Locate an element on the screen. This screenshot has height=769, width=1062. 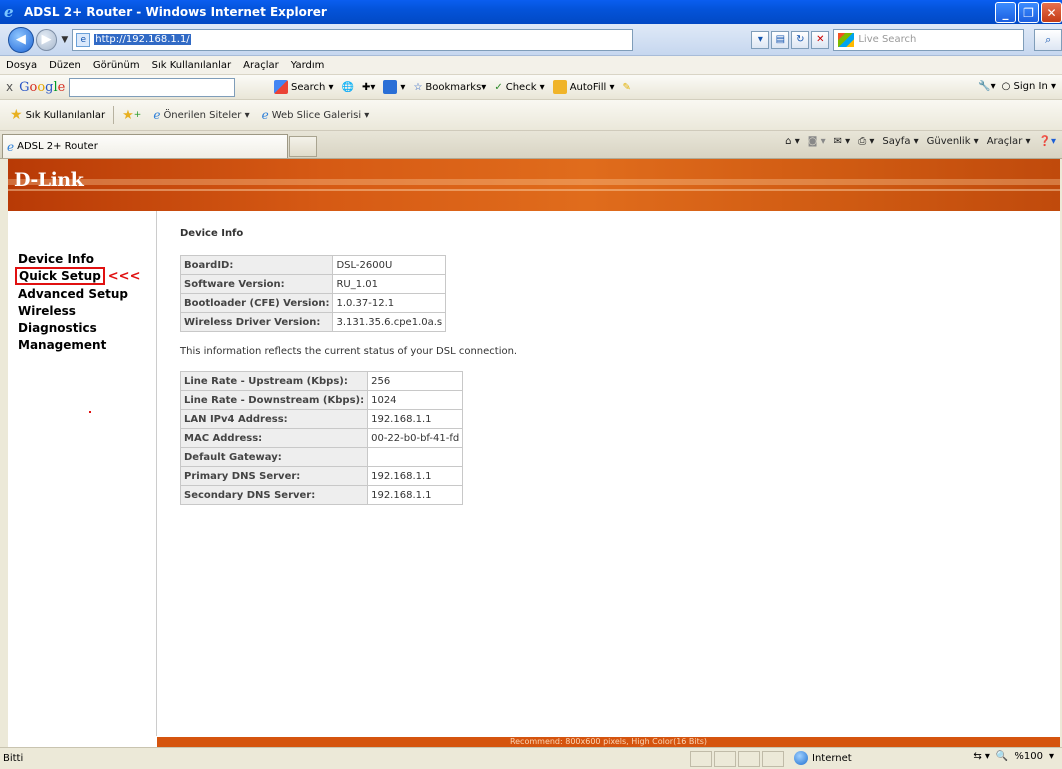
sidebar-item-advanced-setup: Advanced Setup is located at coordinates (87, 294).